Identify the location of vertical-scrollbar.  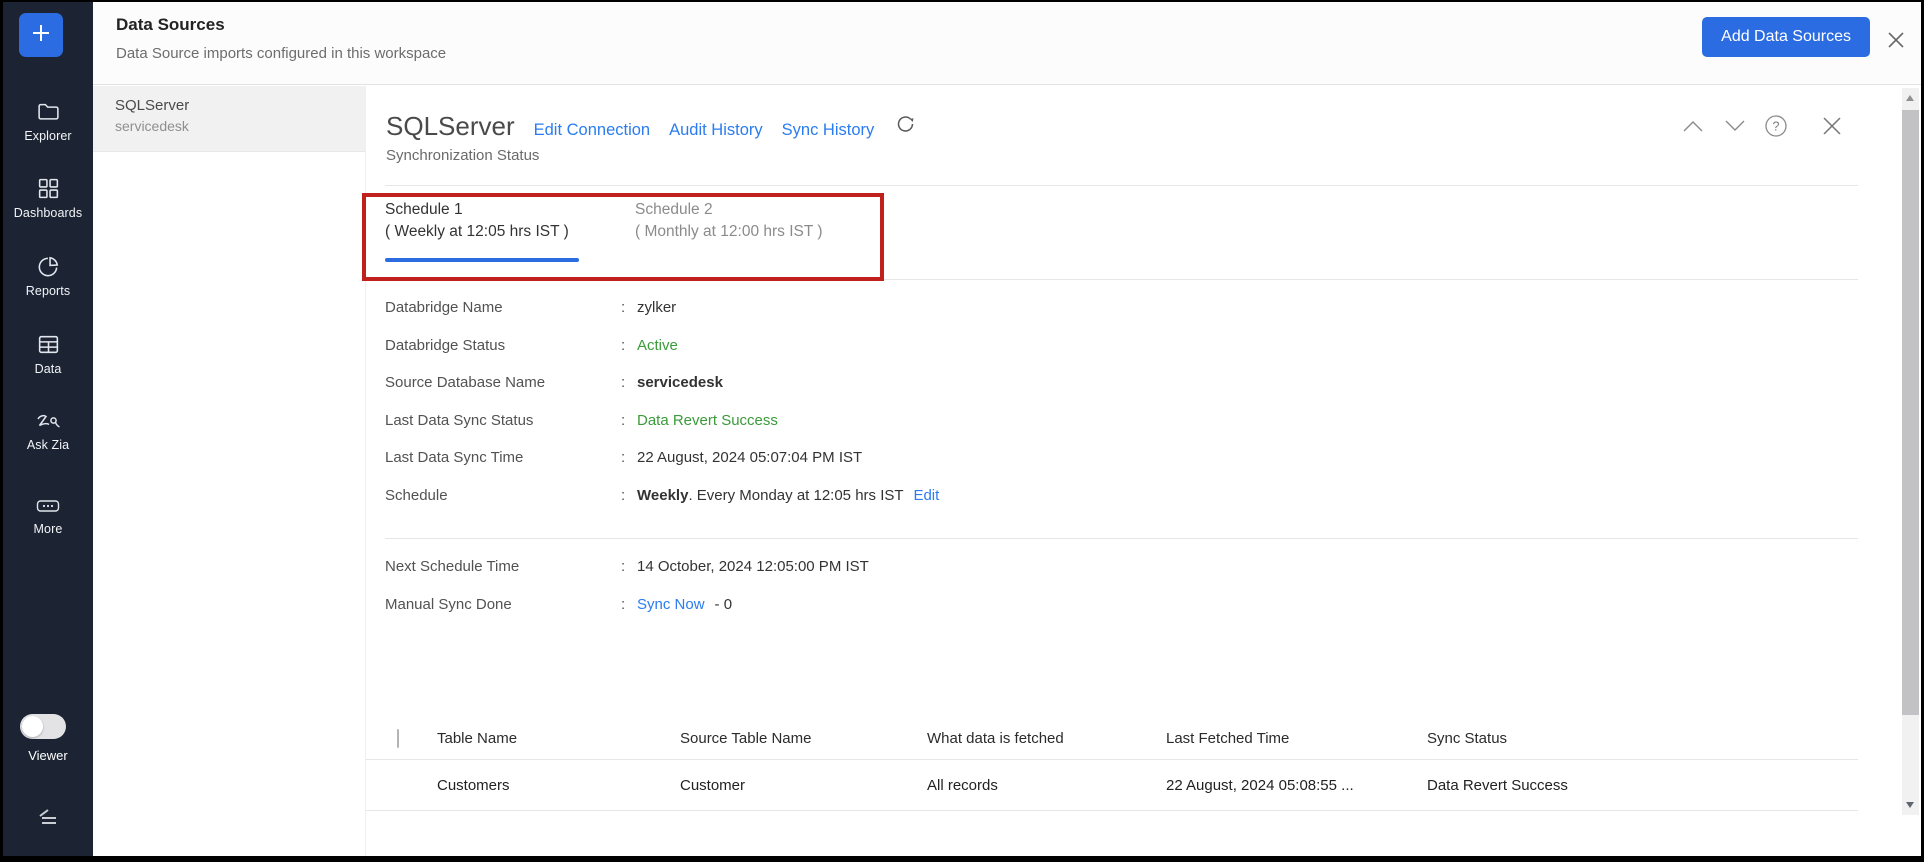
(1910, 451).